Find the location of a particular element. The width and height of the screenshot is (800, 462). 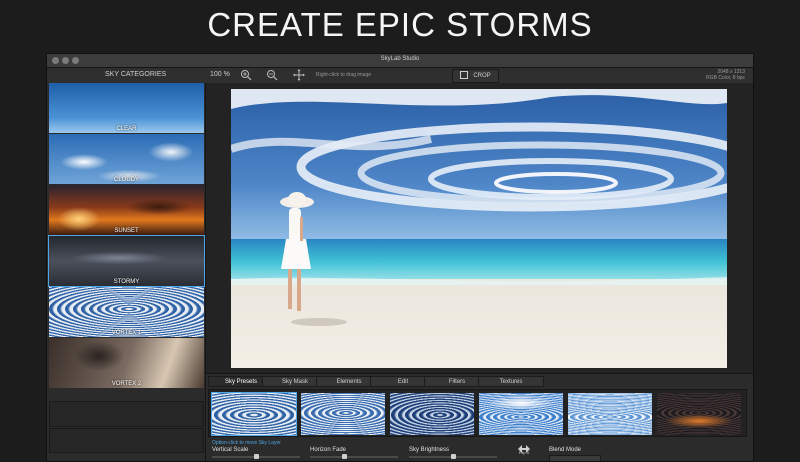

sidebar-item-label: STORMY is located at coordinates (126, 282).